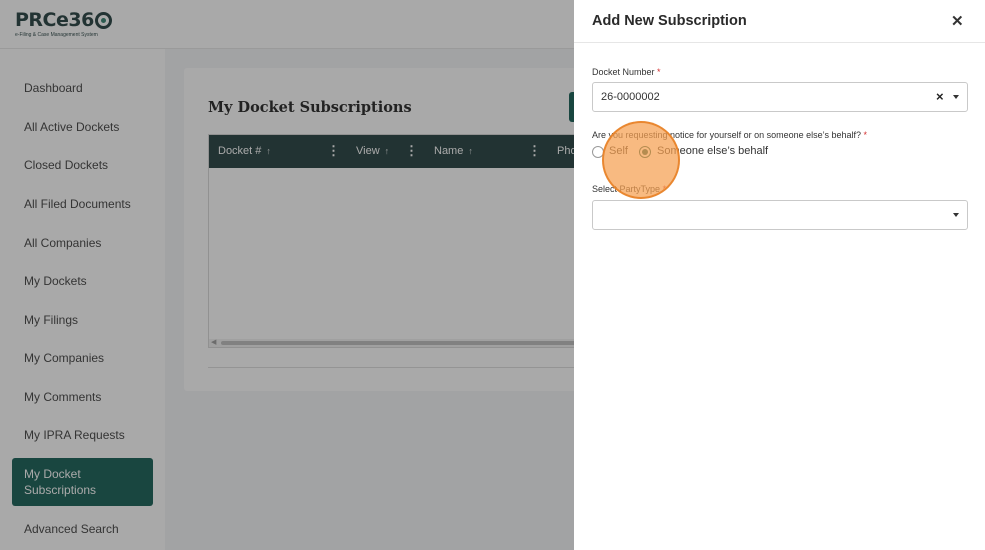  Describe the element at coordinates (780, 97) in the screenshot. I see `docket-number-select: 26-0000002 ×` at that location.